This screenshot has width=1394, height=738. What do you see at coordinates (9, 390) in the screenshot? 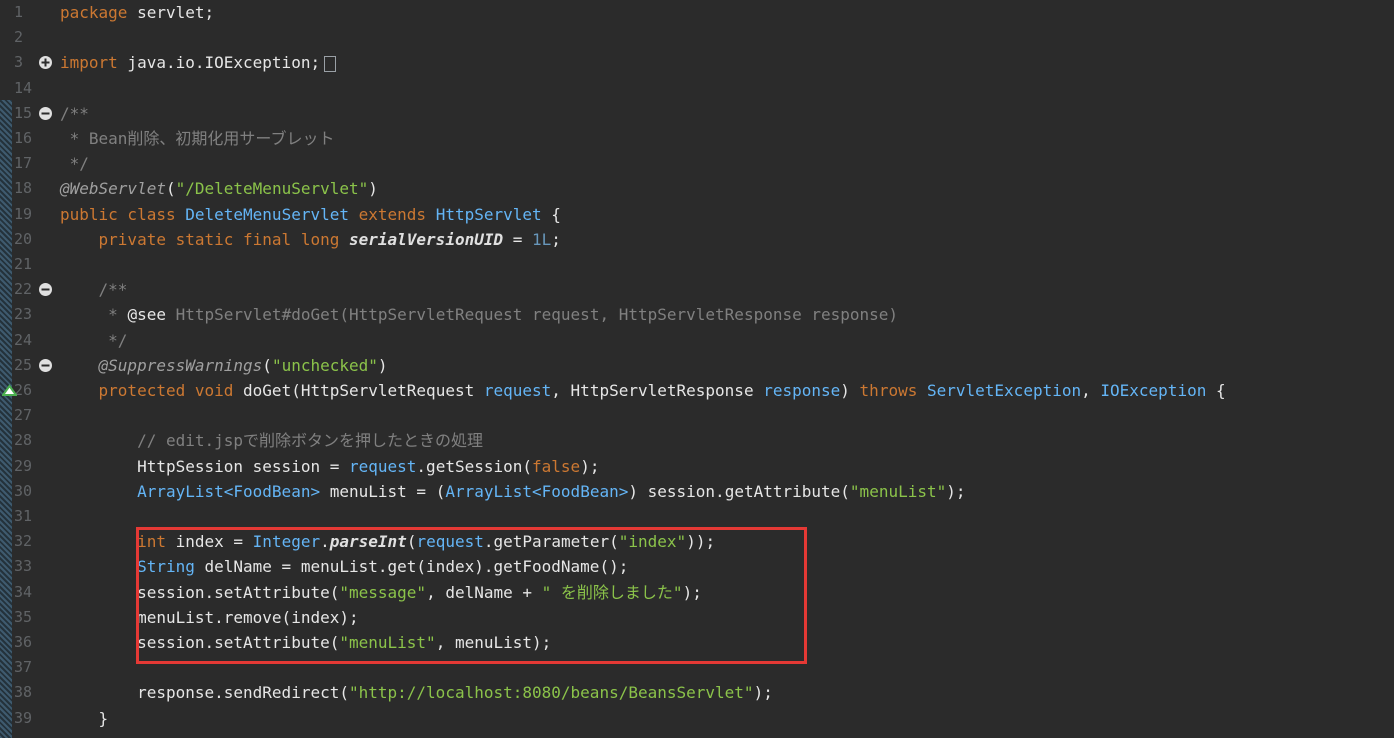
I see `override-icon` at bounding box center [9, 390].